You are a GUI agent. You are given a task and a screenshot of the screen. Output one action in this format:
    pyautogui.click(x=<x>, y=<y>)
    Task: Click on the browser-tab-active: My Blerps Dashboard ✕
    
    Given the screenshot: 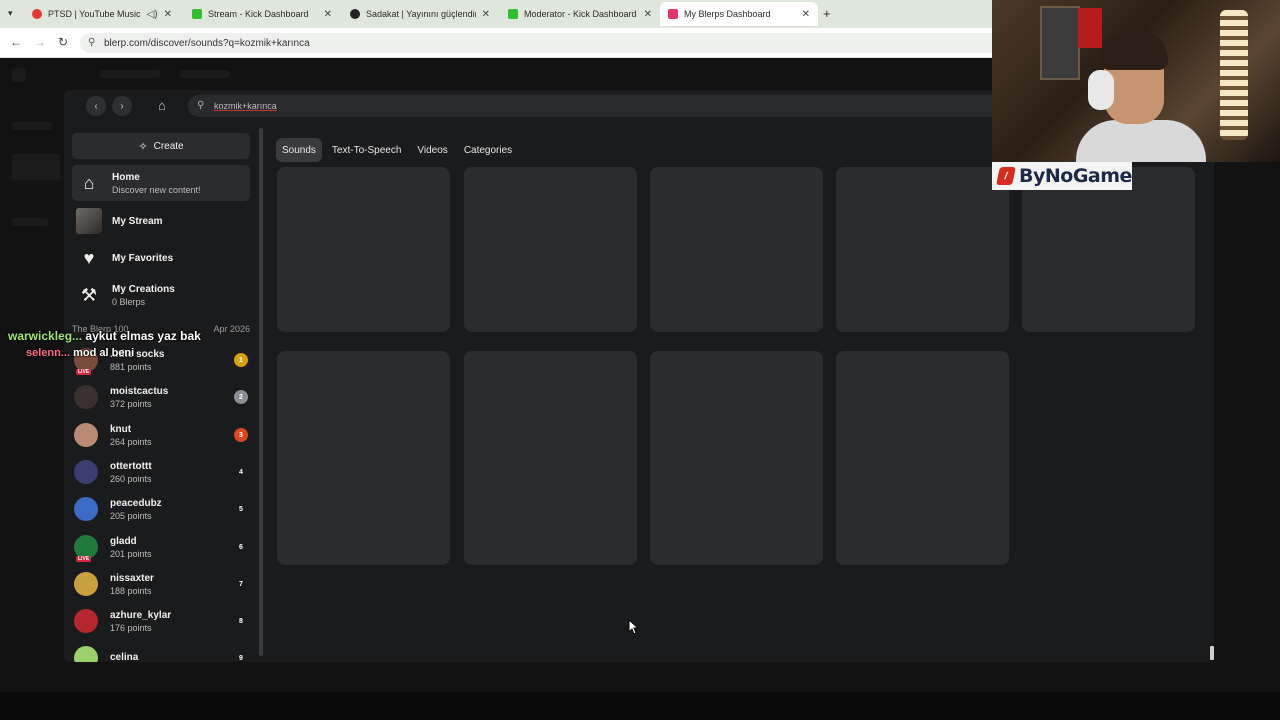 What is the action you would take?
    pyautogui.click(x=739, y=14)
    